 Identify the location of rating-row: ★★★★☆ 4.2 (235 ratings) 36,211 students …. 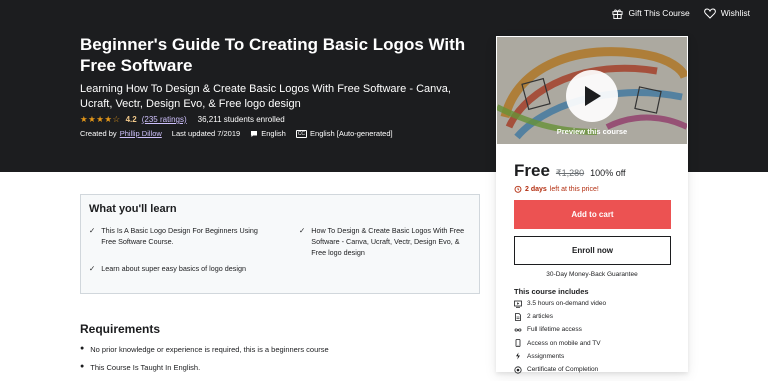
(182, 119).